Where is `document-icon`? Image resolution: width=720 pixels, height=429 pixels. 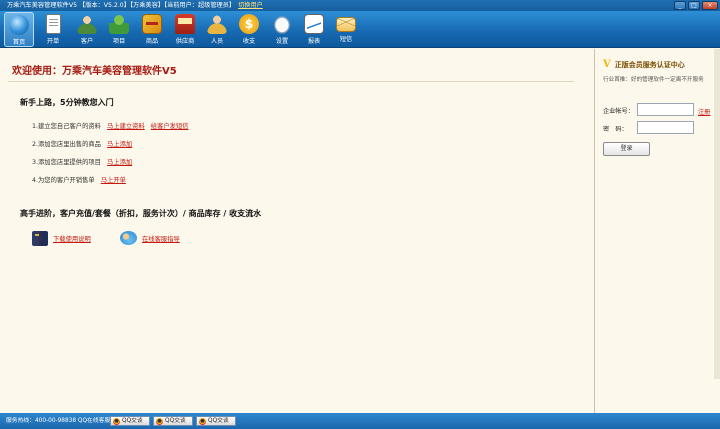 document-icon is located at coordinates (53, 24).